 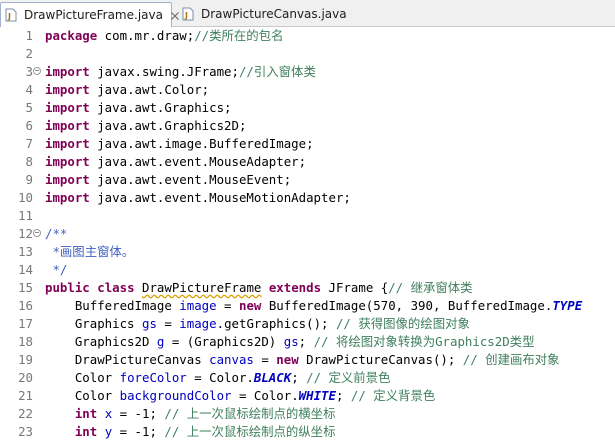 What do you see at coordinates (190, 179) in the screenshot?
I see `code-token: java.awt.event.MouseEvent;` at bounding box center [190, 179].